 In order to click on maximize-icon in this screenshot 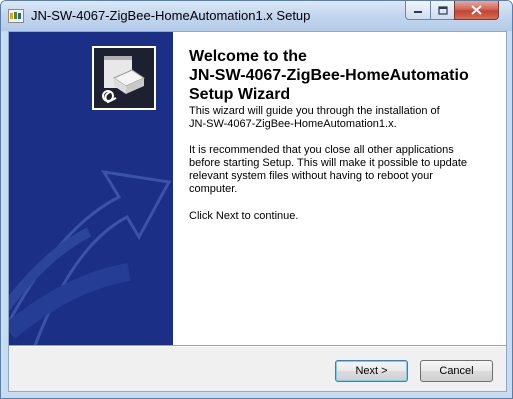, I will do `click(442, 10)`.